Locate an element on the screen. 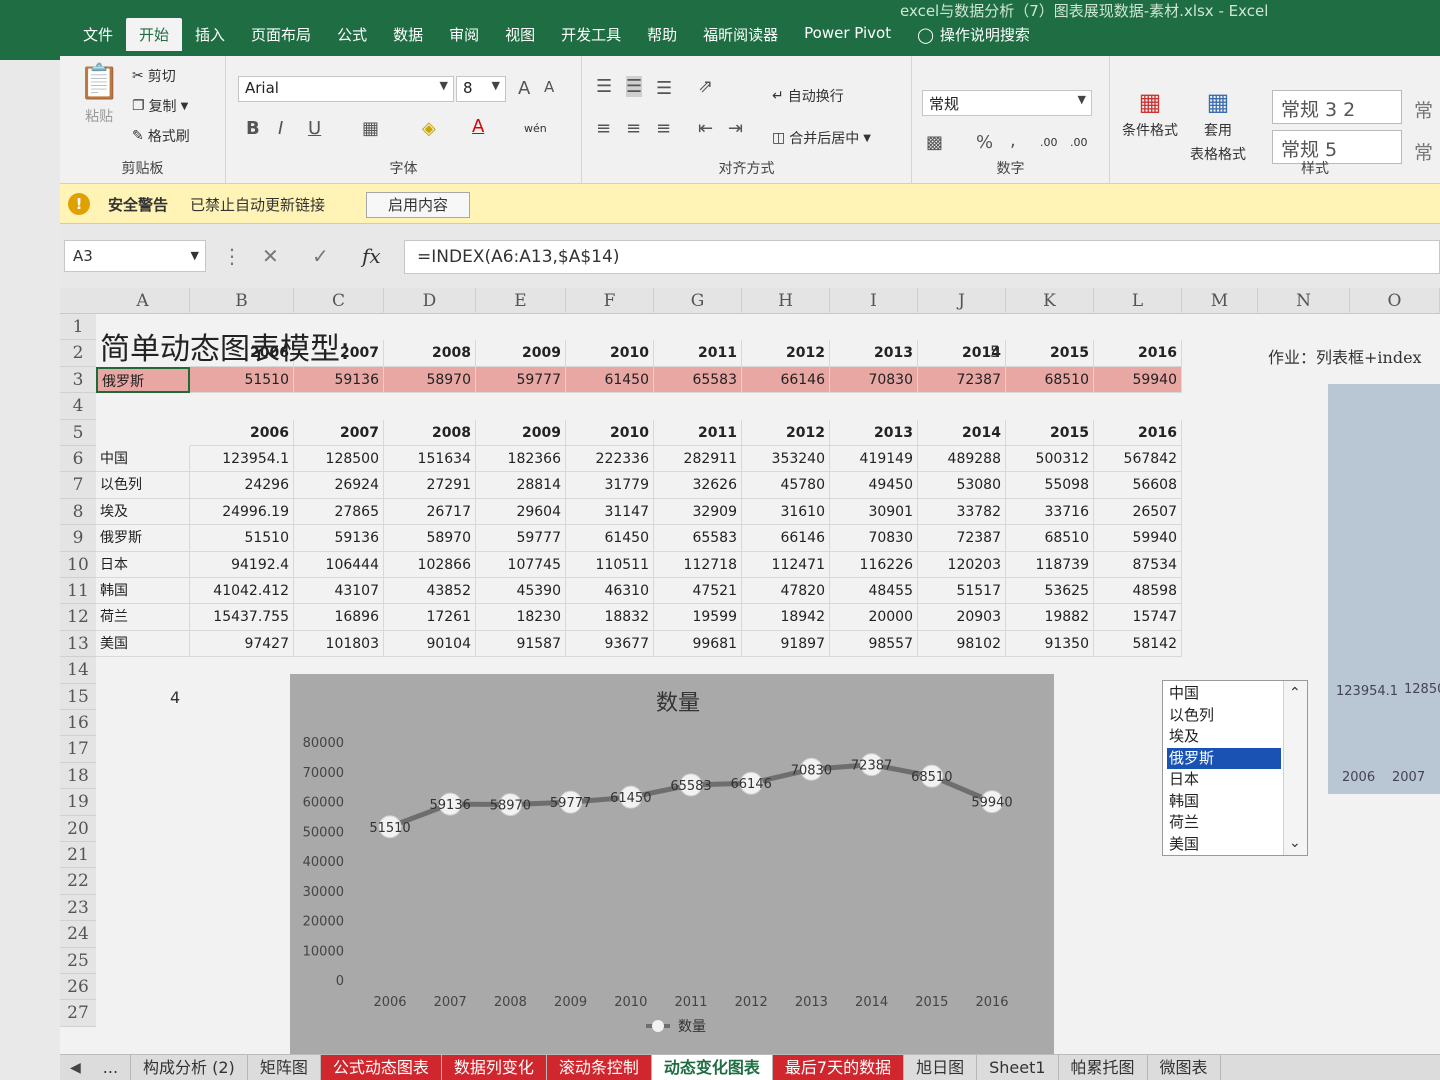 The height and width of the screenshot is (1080, 1440). sheet-tab: 旭日图 is located at coordinates (941, 1067).